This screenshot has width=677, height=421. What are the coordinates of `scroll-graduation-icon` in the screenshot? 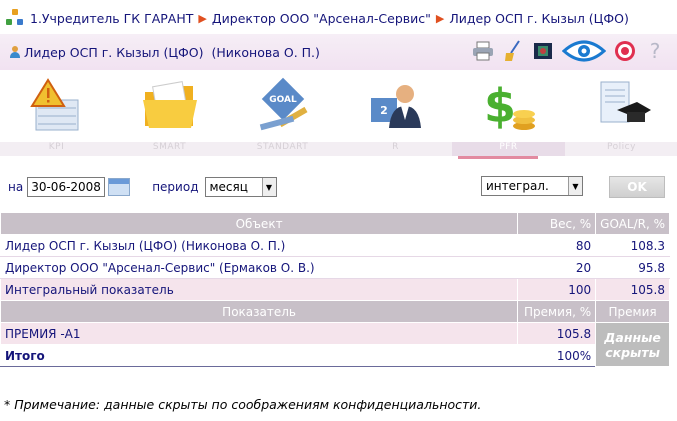 It's located at (625, 102).